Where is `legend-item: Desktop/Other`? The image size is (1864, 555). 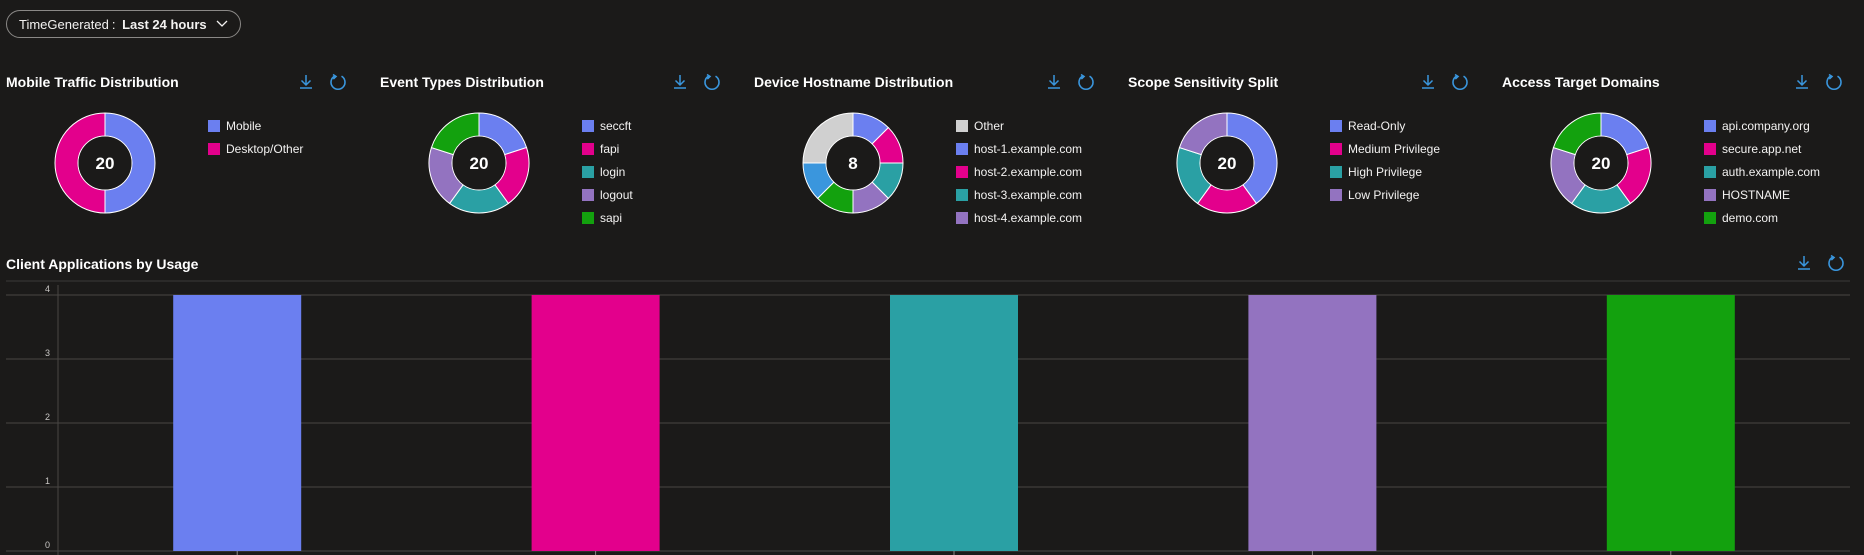
legend-item: Desktop/Other is located at coordinates (255, 148).